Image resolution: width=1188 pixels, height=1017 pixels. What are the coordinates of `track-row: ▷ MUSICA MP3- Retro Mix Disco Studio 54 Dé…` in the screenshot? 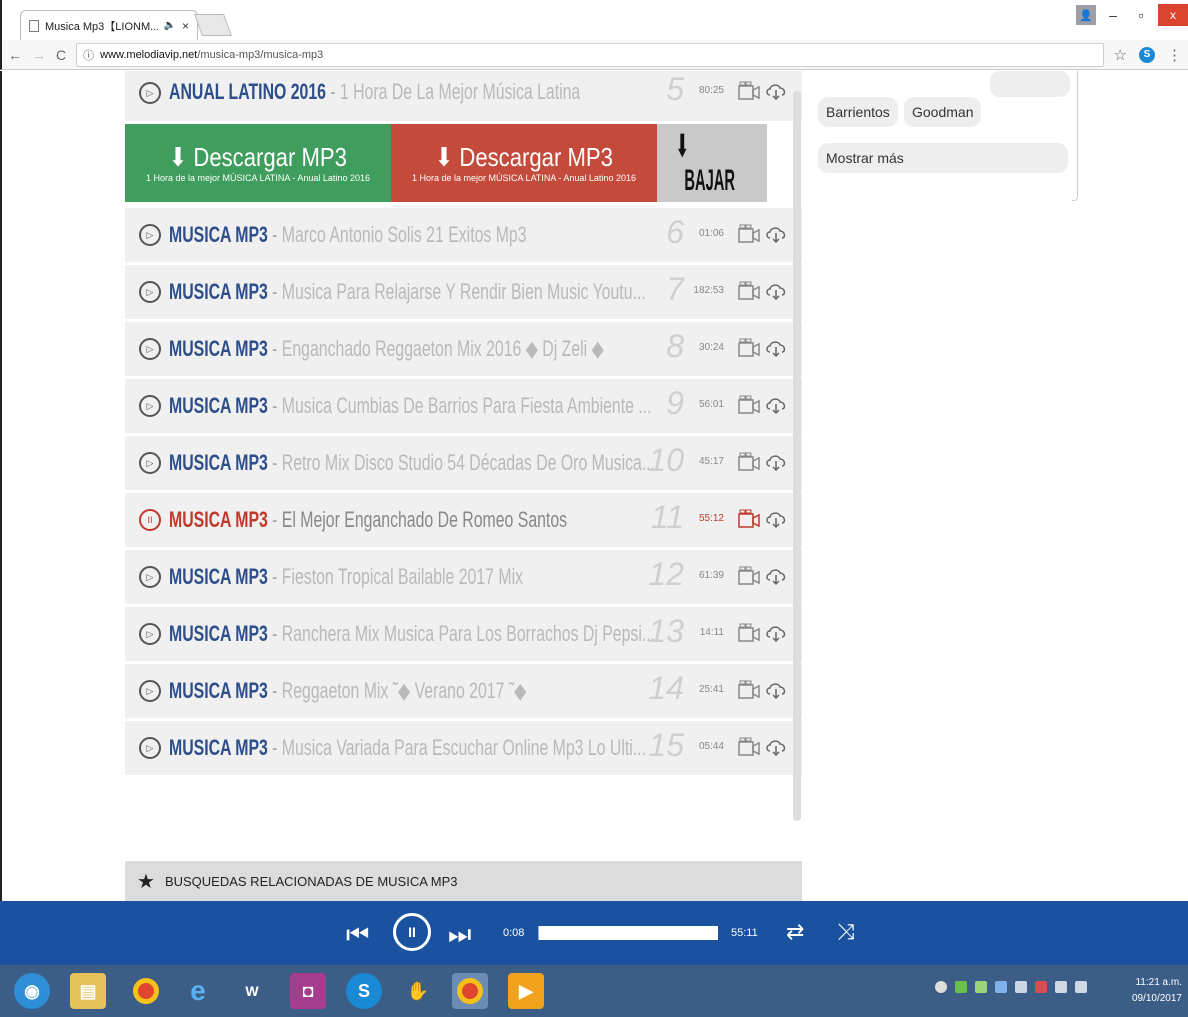 It's located at (463, 463).